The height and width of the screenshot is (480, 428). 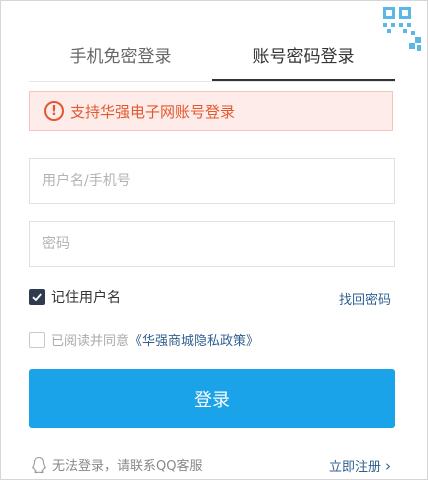 I want to click on password-field, so click(x=212, y=244).